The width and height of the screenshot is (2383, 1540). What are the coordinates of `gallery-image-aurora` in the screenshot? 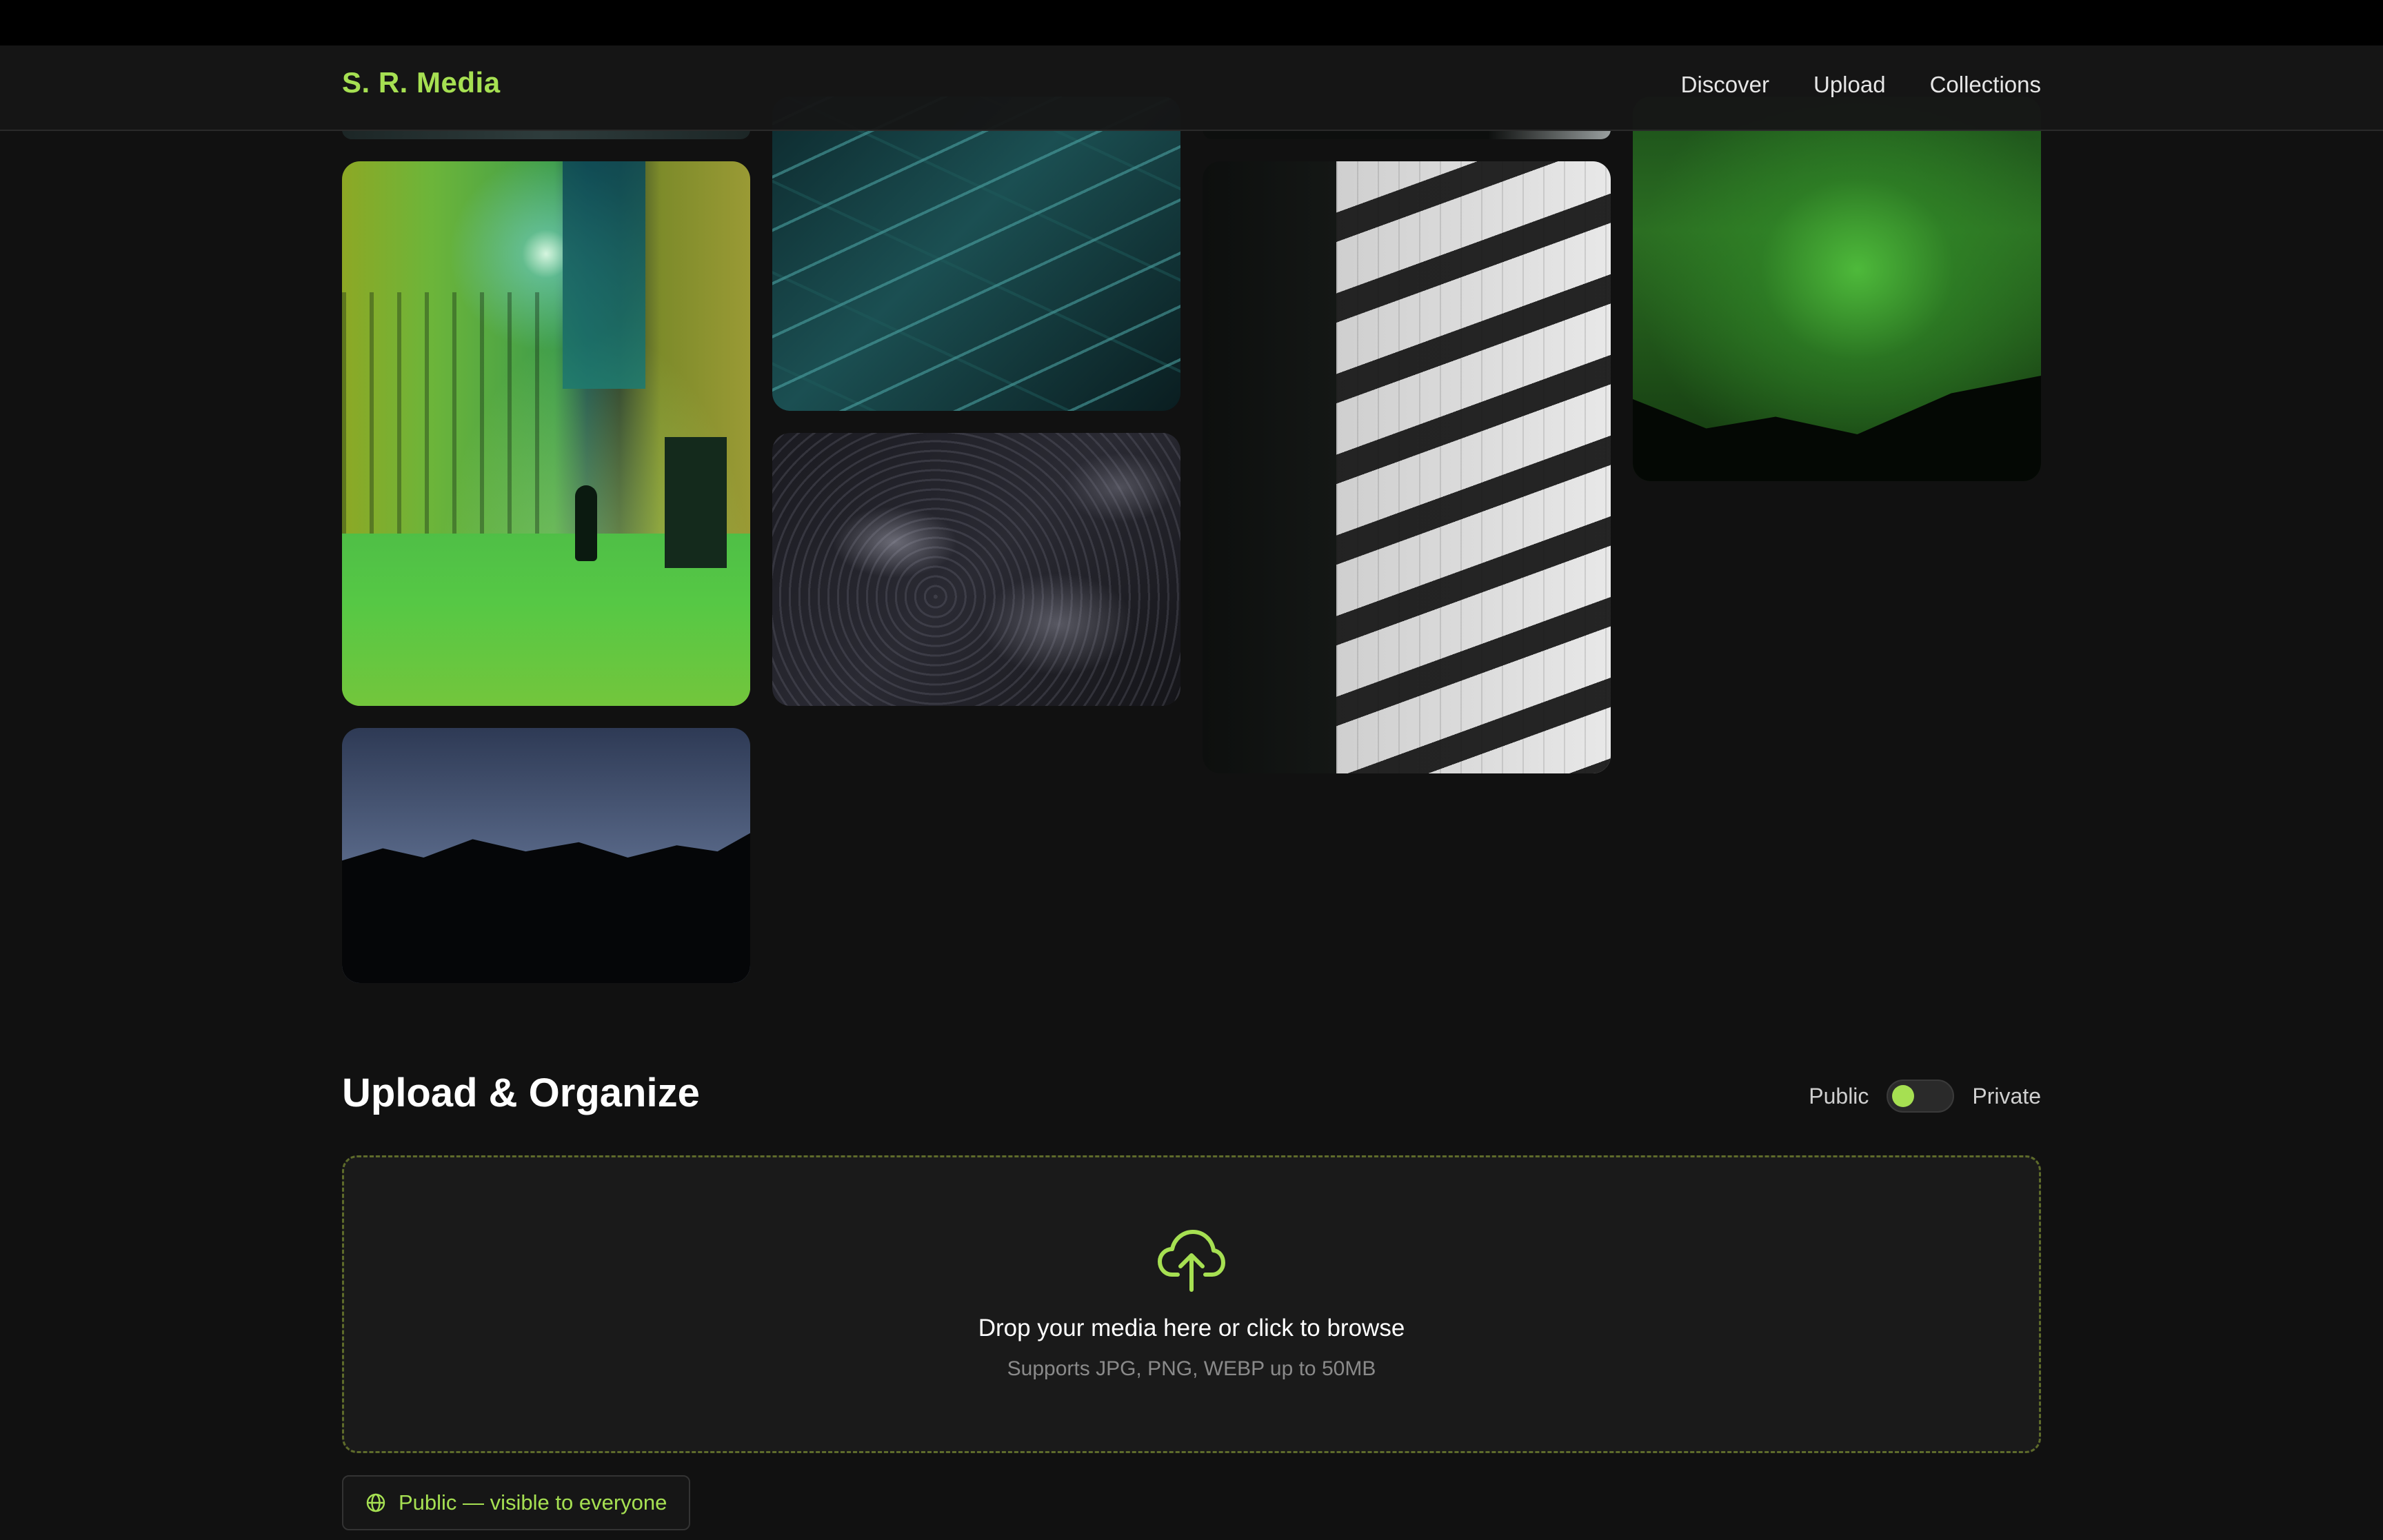 It's located at (1837, 289).